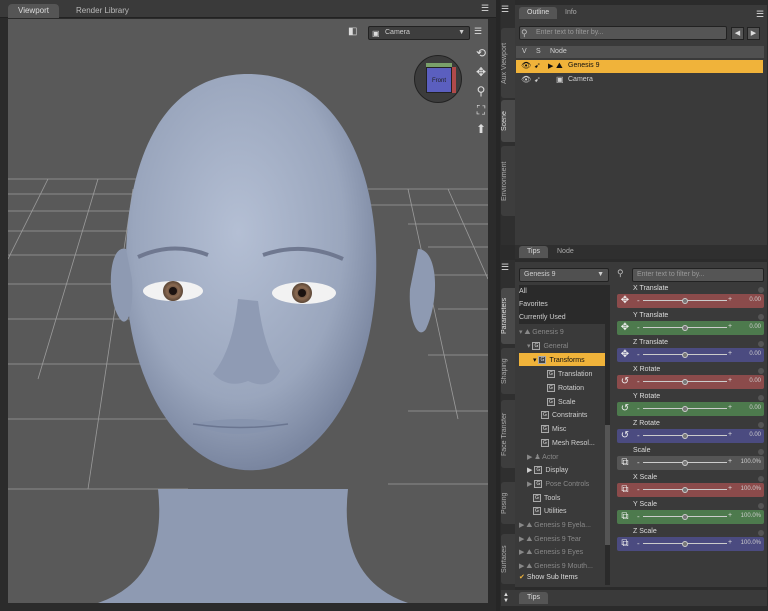 This screenshot has width=768, height=611. What do you see at coordinates (562, 317) in the screenshot?
I see `tree-currently-used: Currently Used` at bounding box center [562, 317].